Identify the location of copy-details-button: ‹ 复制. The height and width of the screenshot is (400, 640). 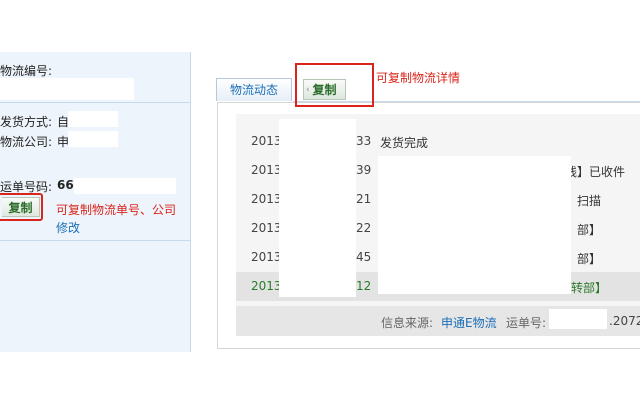
(324, 89).